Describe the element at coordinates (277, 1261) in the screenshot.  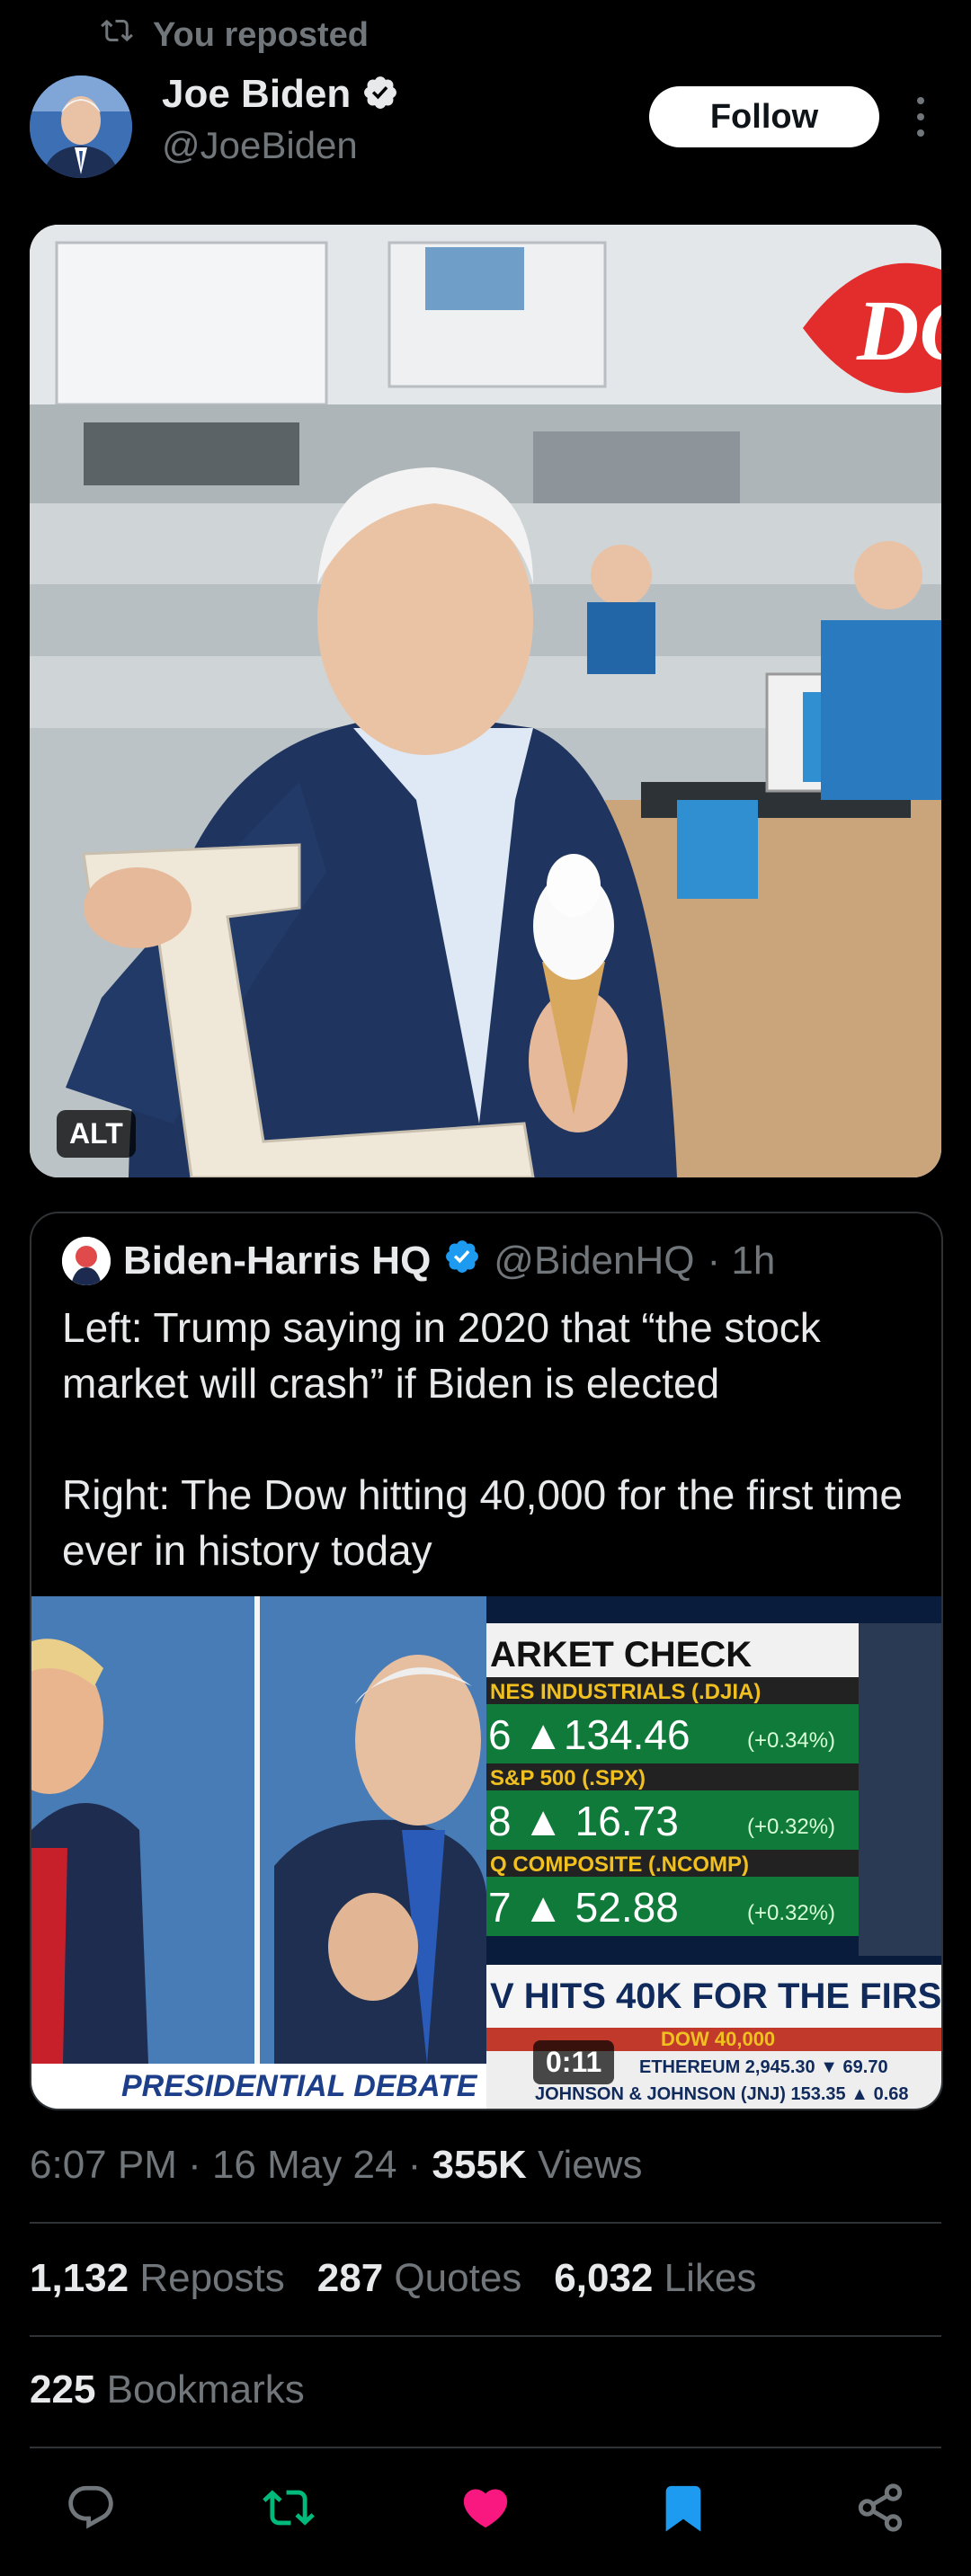
I see `quoted-author-name: Biden-Harris HQ` at that location.